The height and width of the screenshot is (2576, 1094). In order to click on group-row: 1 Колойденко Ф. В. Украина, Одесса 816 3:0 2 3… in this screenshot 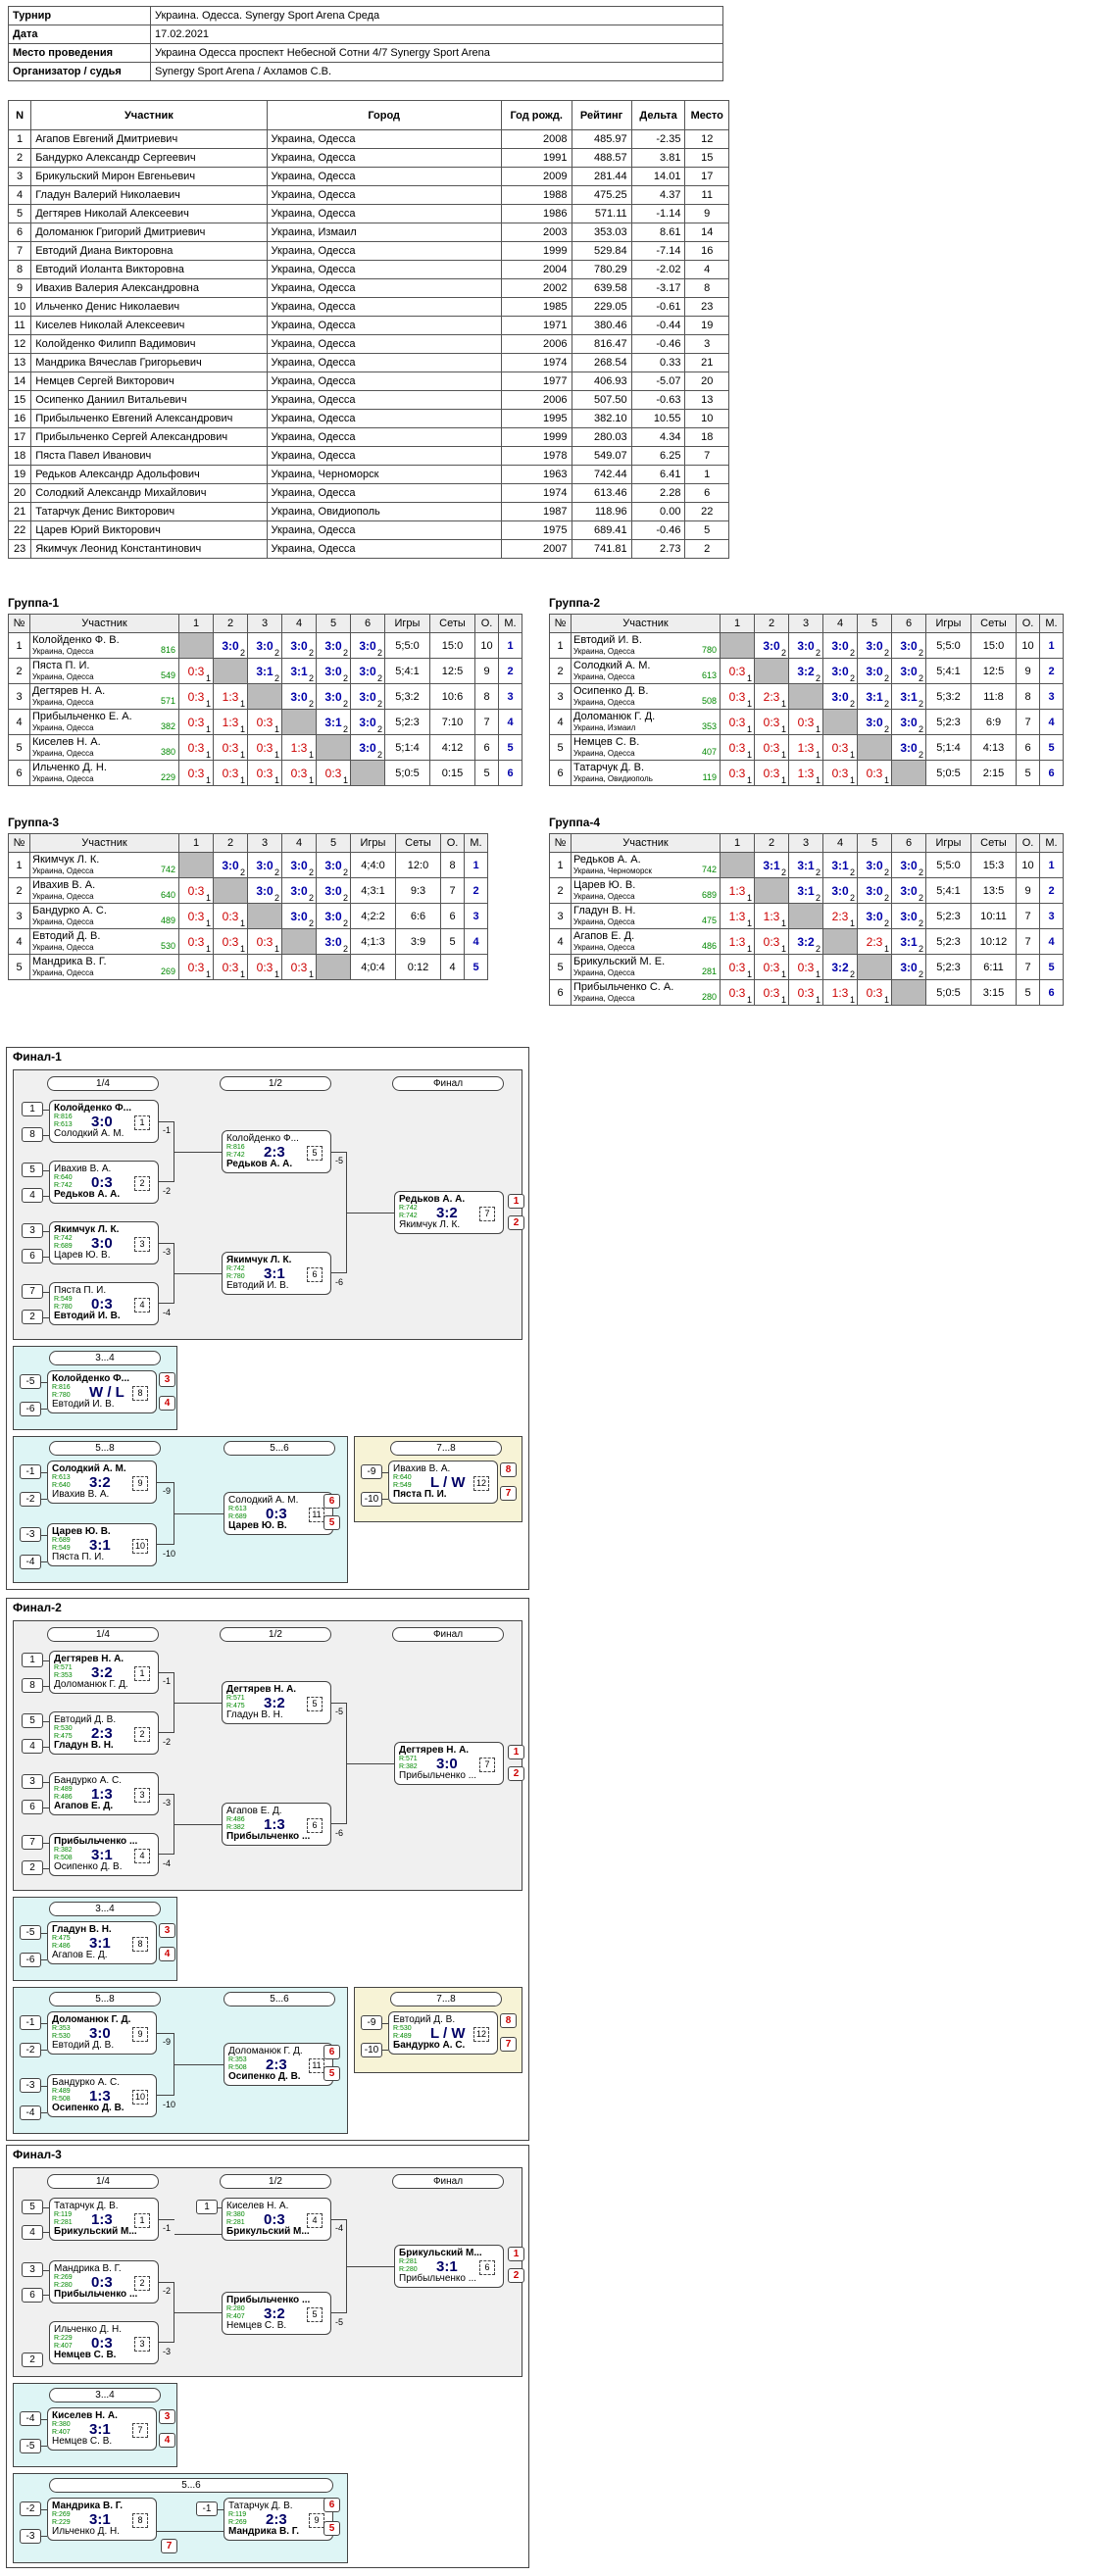, I will do `click(265, 645)`.